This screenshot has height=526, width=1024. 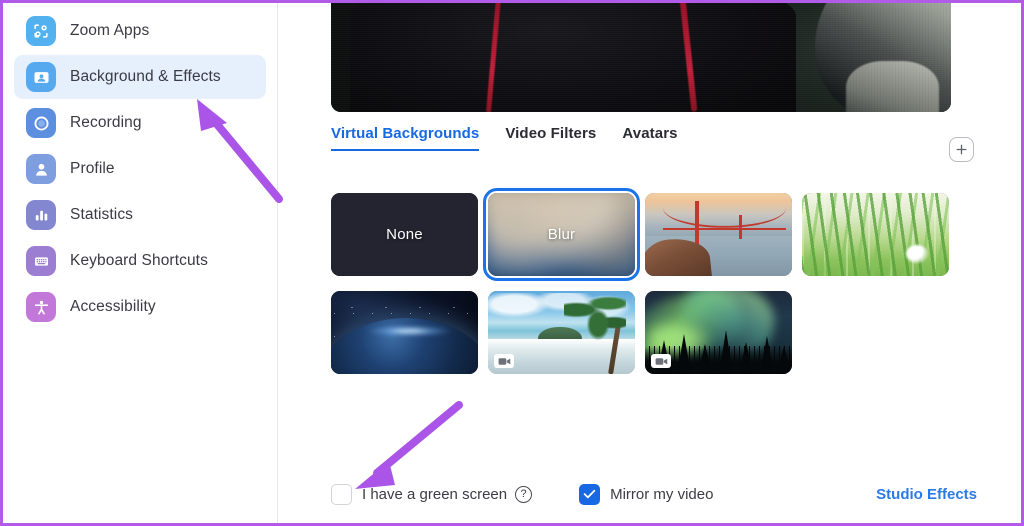 I want to click on sidebar-item-recording: Recording, so click(x=140, y=123).